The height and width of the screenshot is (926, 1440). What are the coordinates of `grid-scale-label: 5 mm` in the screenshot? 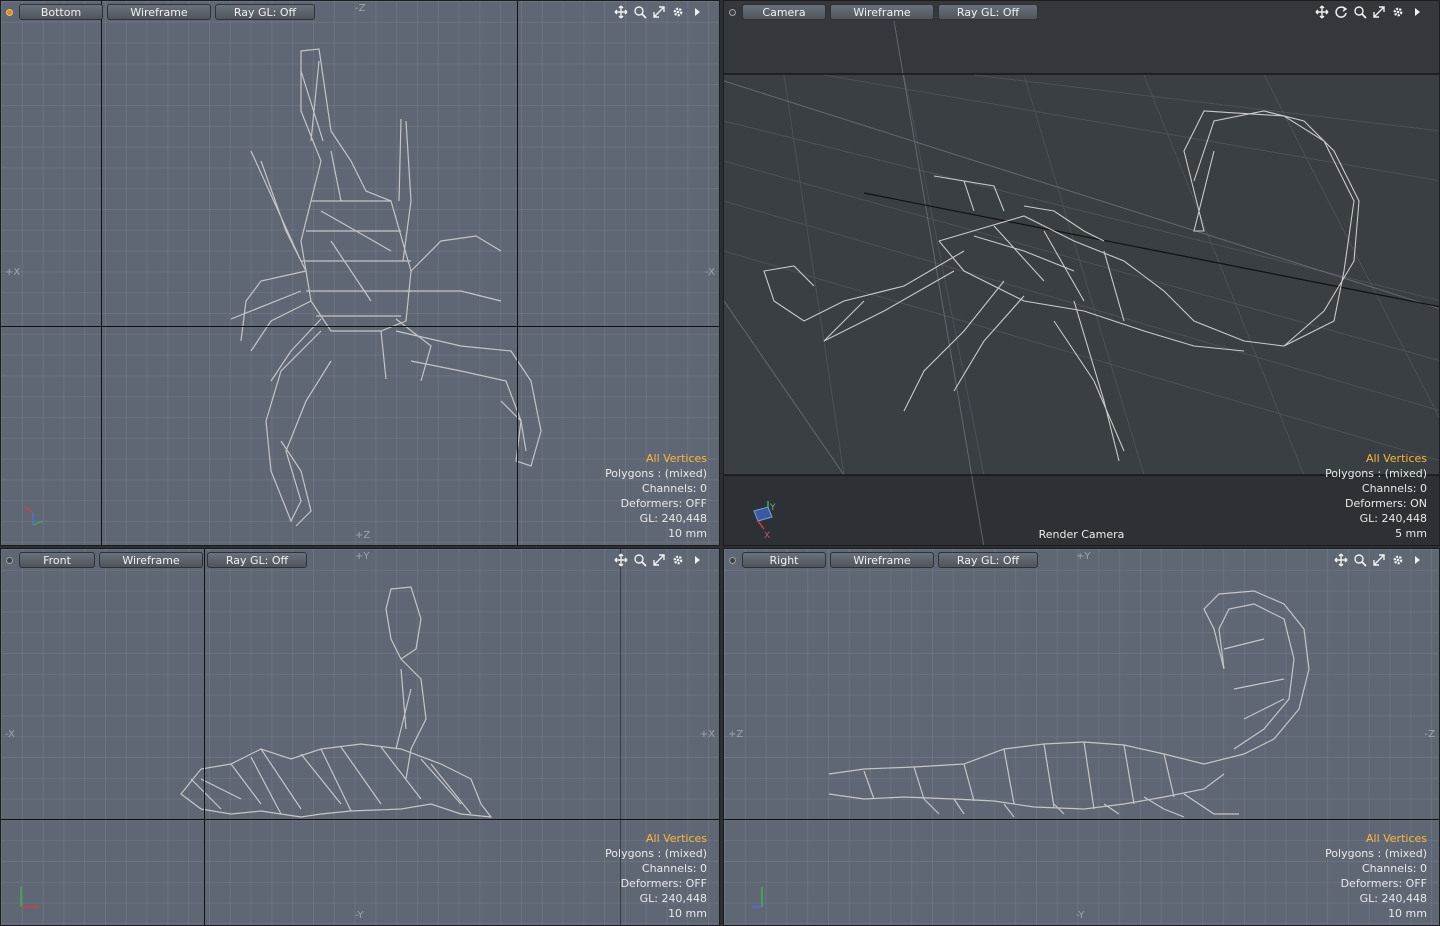 It's located at (1411, 533).